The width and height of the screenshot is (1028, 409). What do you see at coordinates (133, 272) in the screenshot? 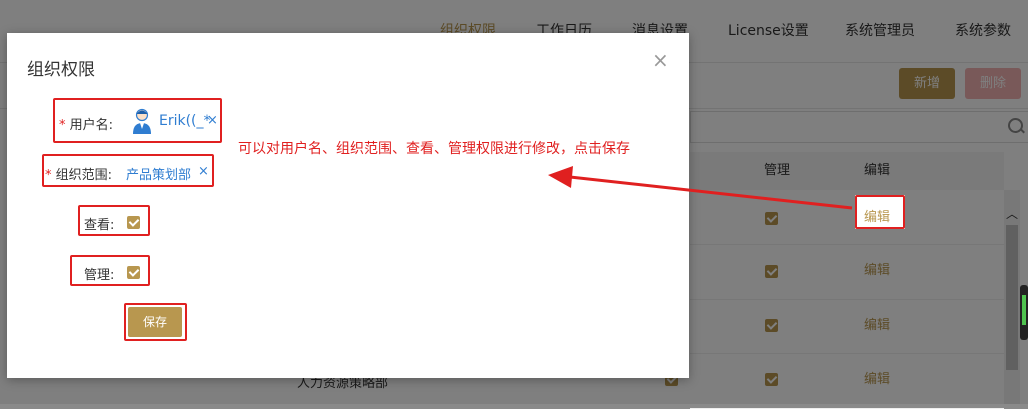
I see `manage-checkbox` at bounding box center [133, 272].